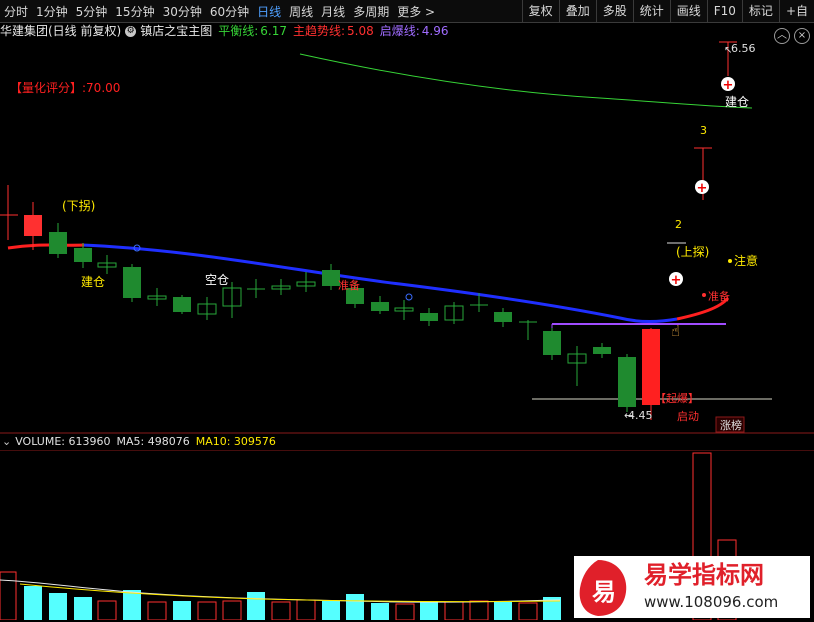 The image size is (814, 622). I want to click on tab-5min: 5分钟, so click(92, 11).